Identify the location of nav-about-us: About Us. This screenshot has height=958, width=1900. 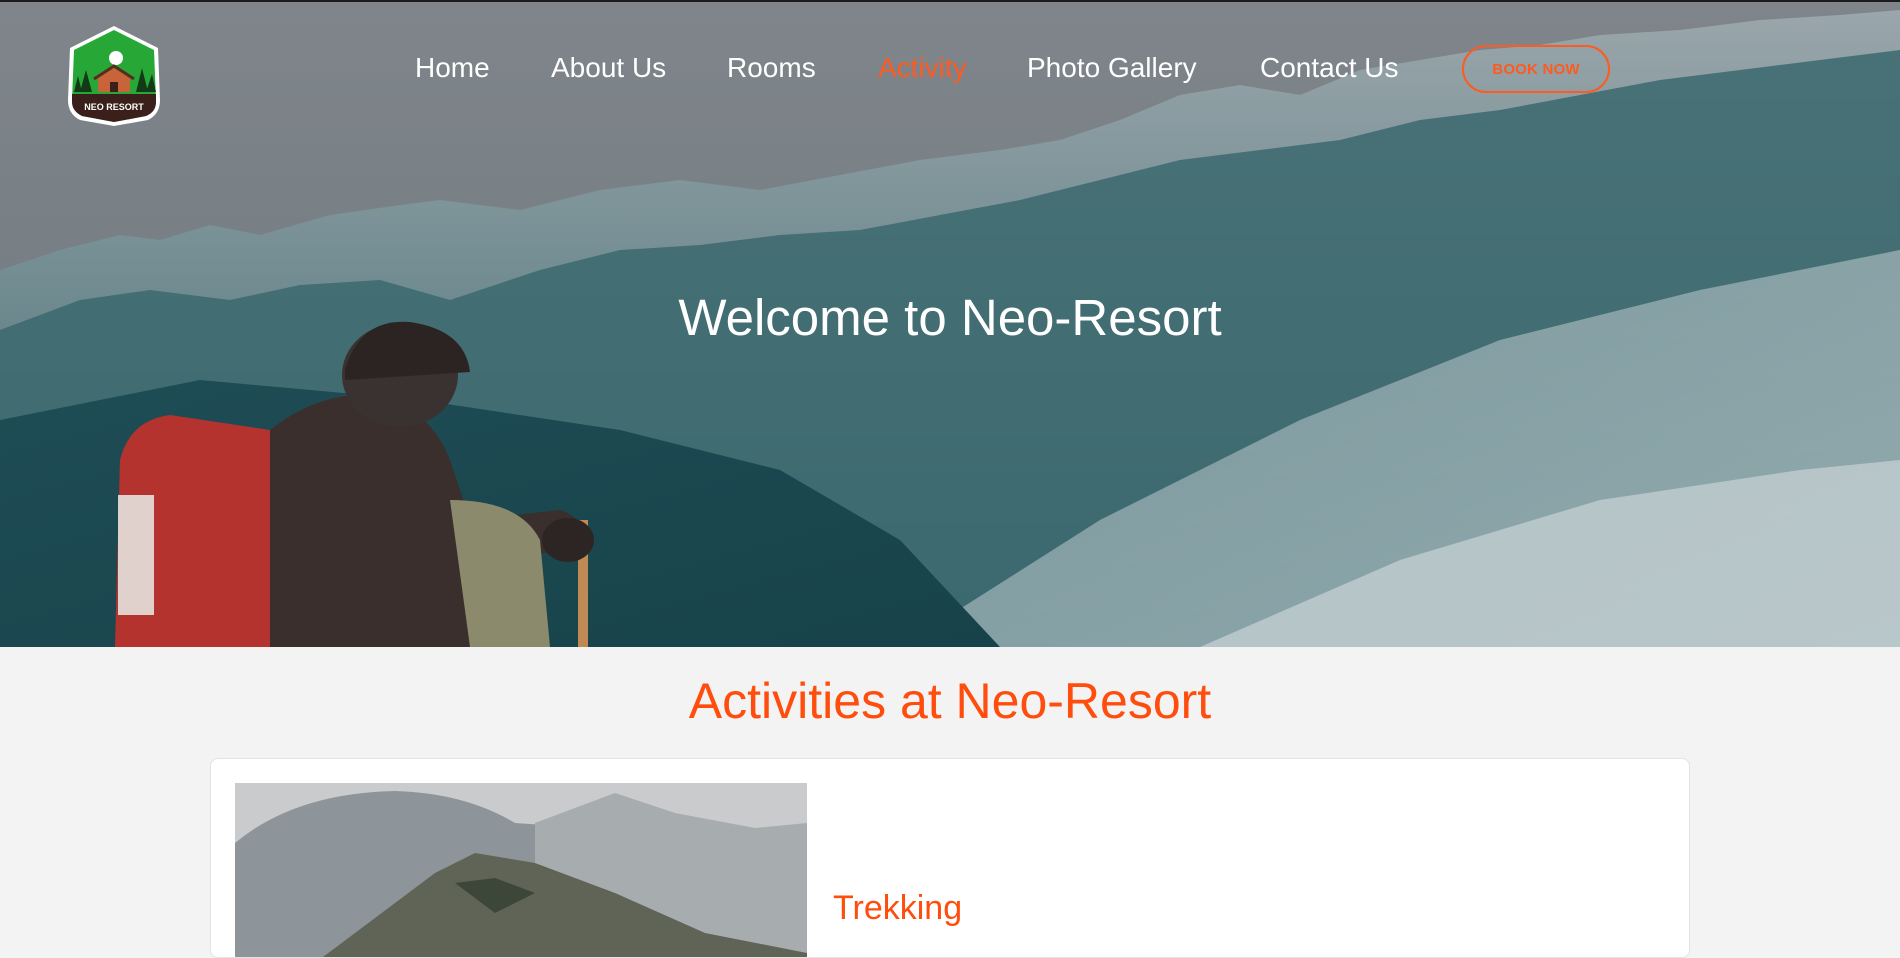
(608, 70).